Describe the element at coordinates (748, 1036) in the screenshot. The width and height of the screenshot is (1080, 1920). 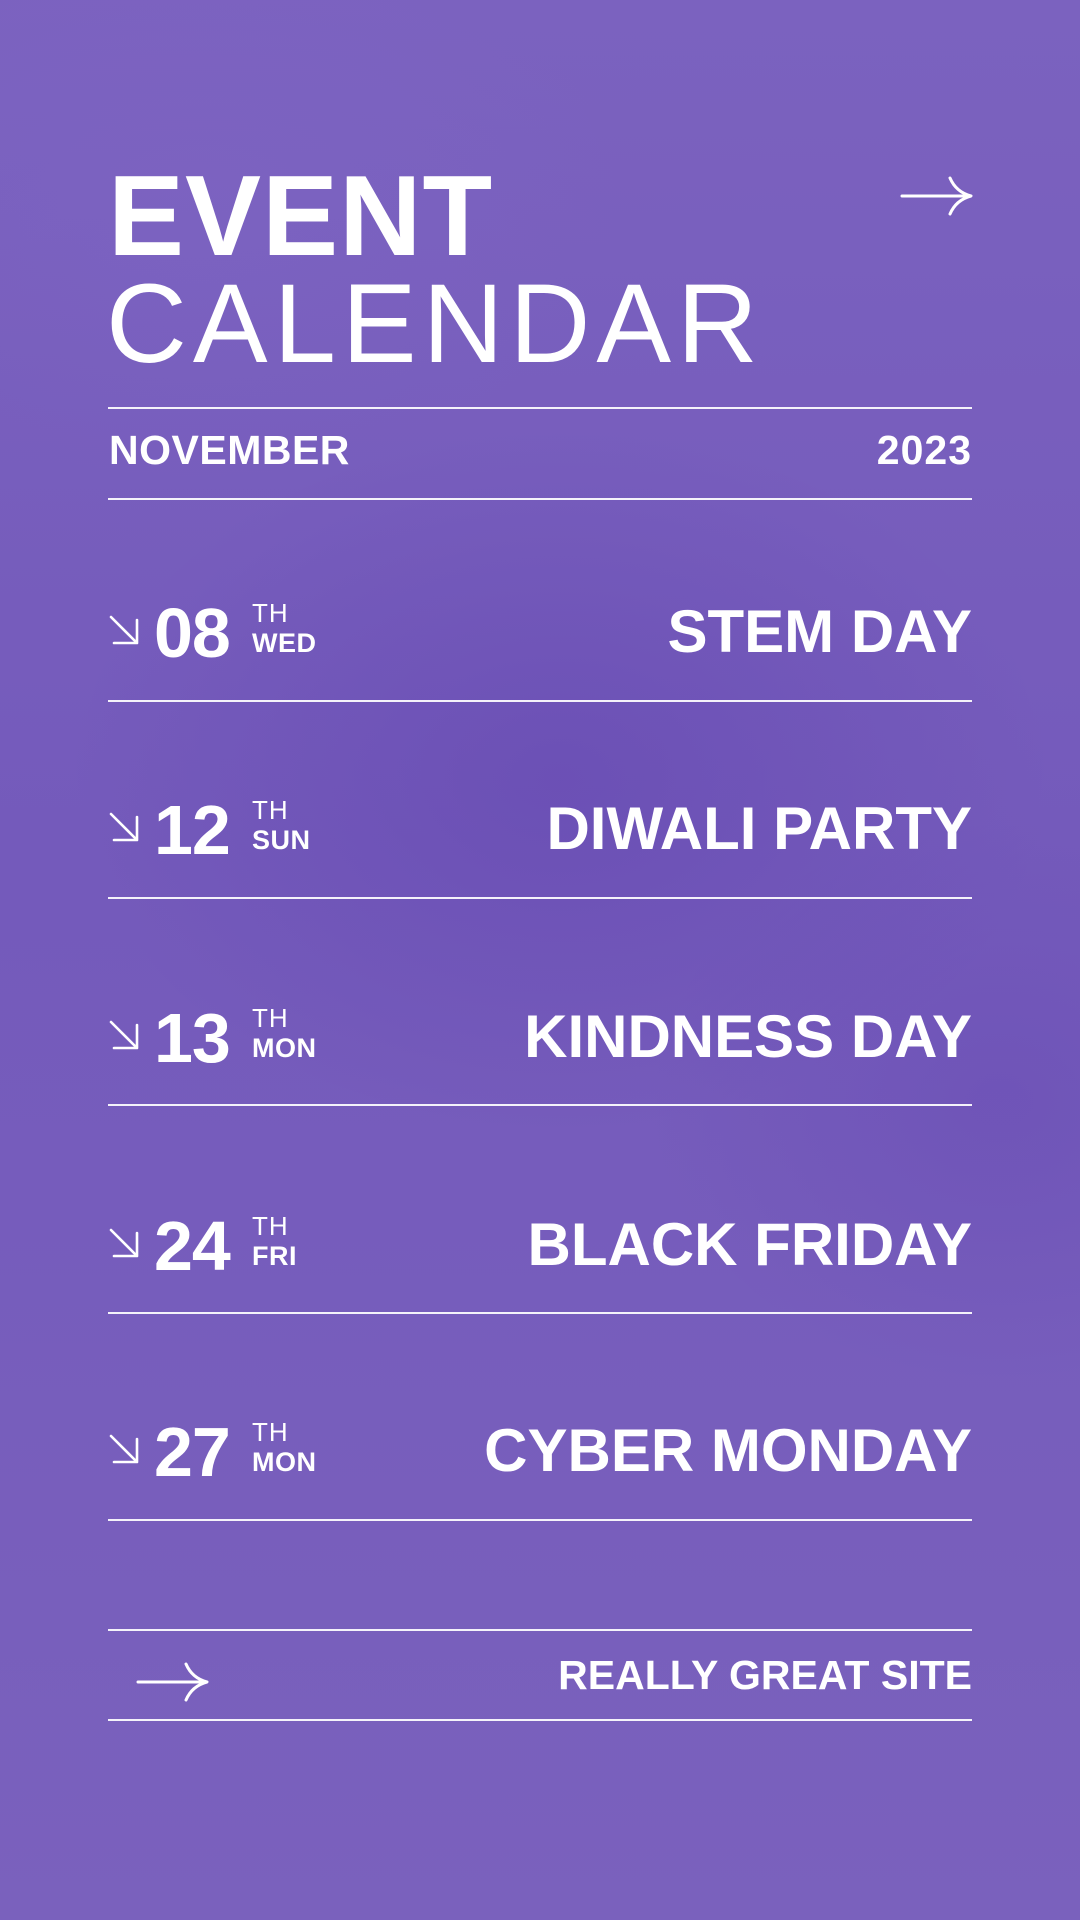
I see `event-name: KINDNESS DAY` at that location.